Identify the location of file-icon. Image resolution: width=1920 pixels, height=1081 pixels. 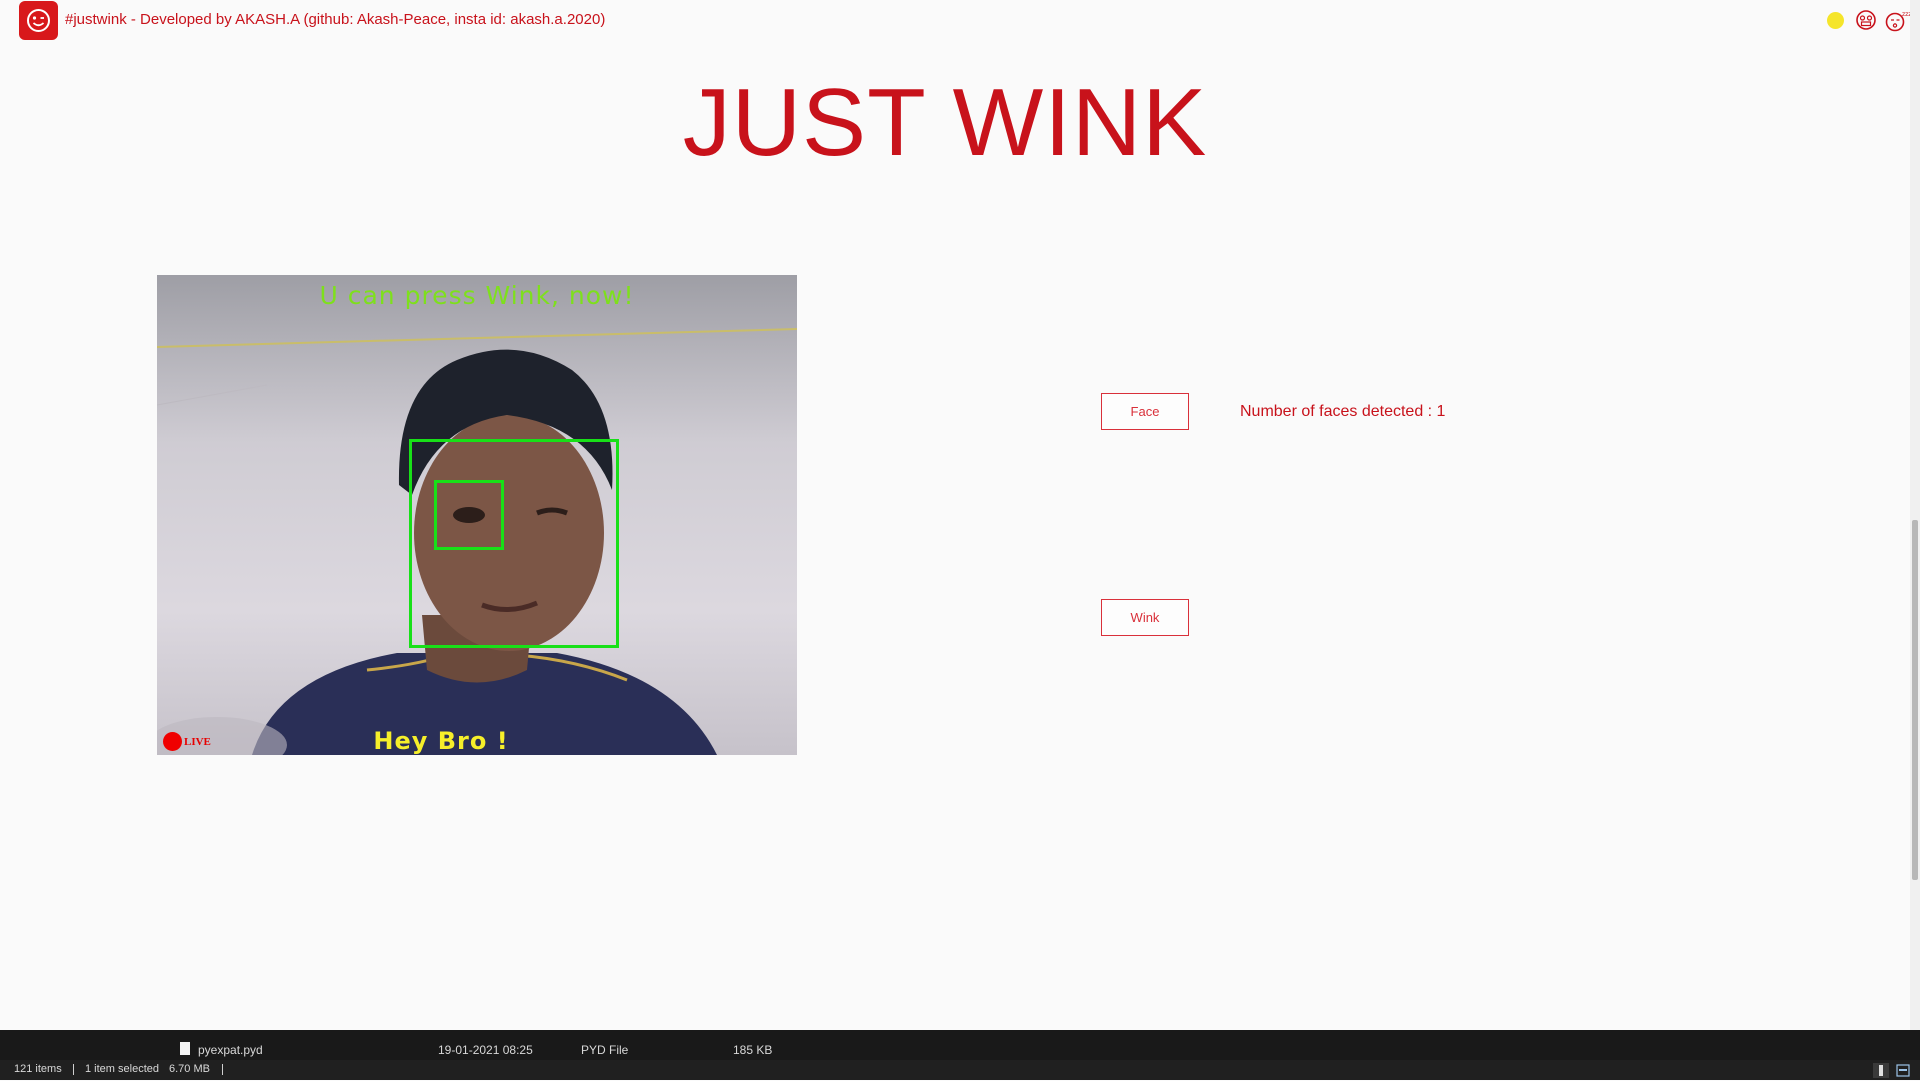
(185, 1048).